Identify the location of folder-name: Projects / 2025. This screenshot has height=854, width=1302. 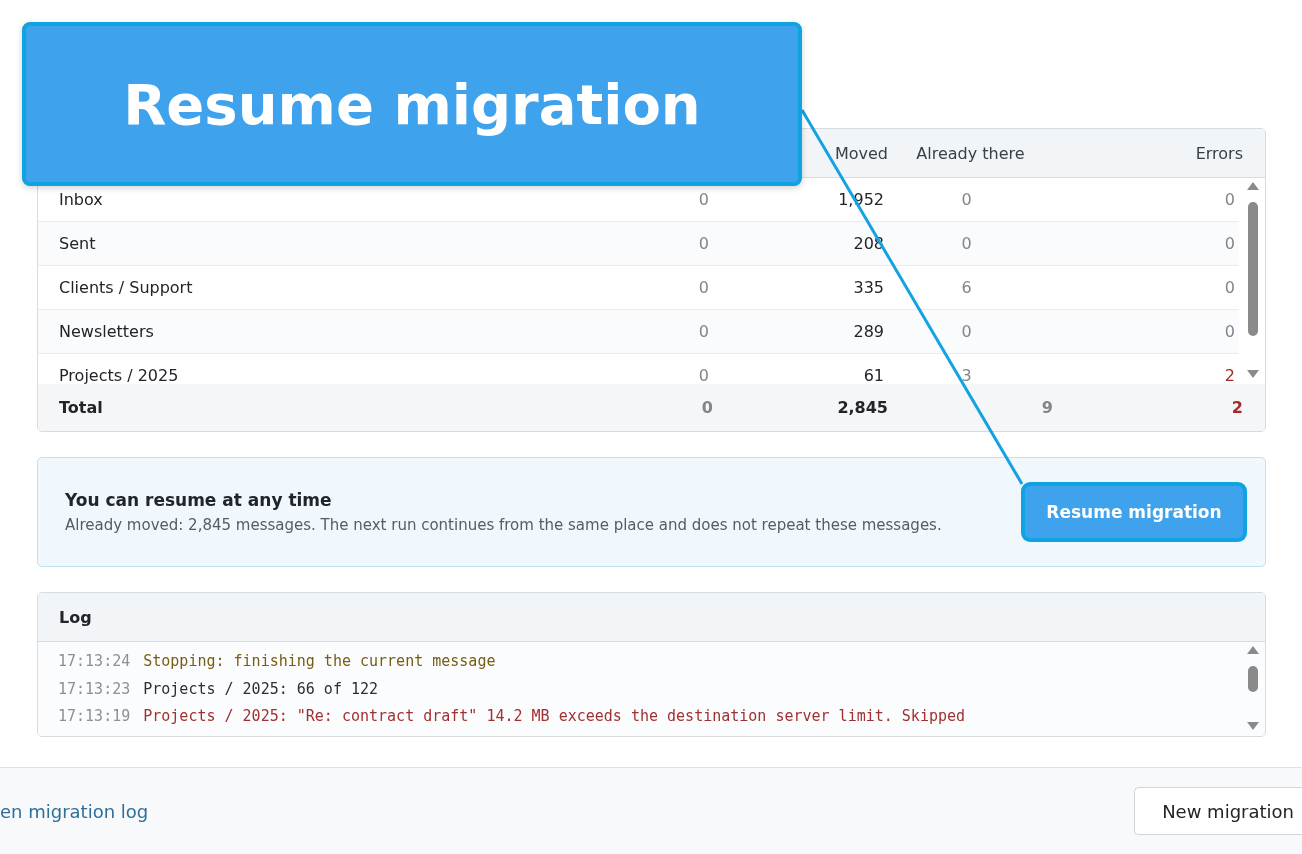
(119, 375).